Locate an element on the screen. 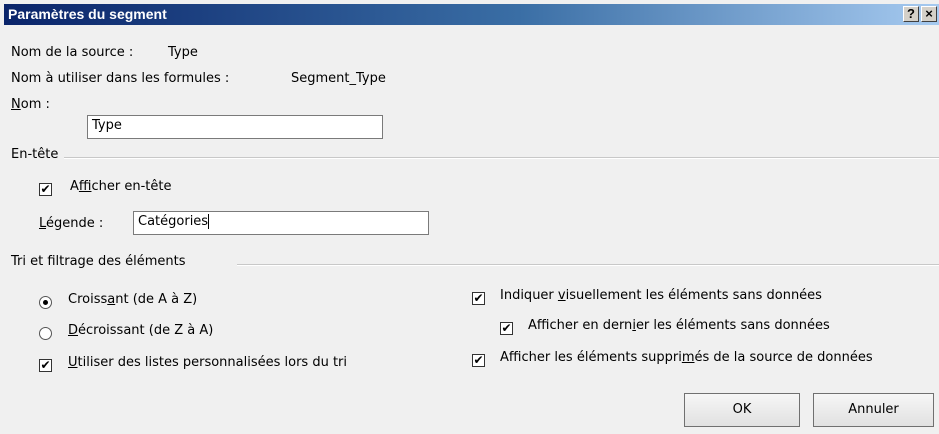 The width and height of the screenshot is (939, 434). cancel-button: Annuler is located at coordinates (873, 410).